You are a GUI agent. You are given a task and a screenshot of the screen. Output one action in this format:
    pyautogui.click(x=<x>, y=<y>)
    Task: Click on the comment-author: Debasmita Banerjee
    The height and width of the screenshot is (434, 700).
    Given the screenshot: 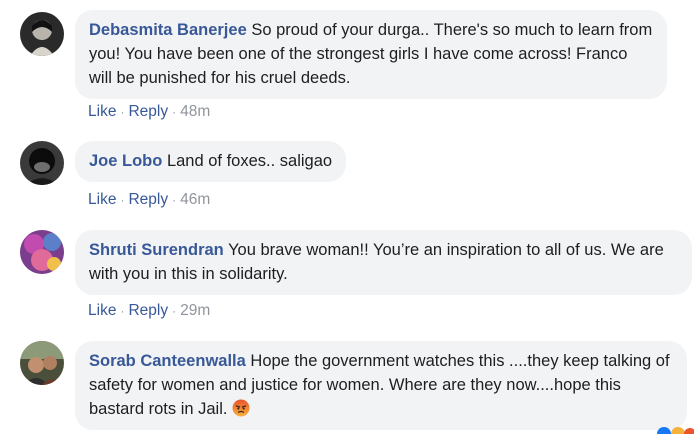 What is the action you would take?
    pyautogui.click(x=168, y=30)
    